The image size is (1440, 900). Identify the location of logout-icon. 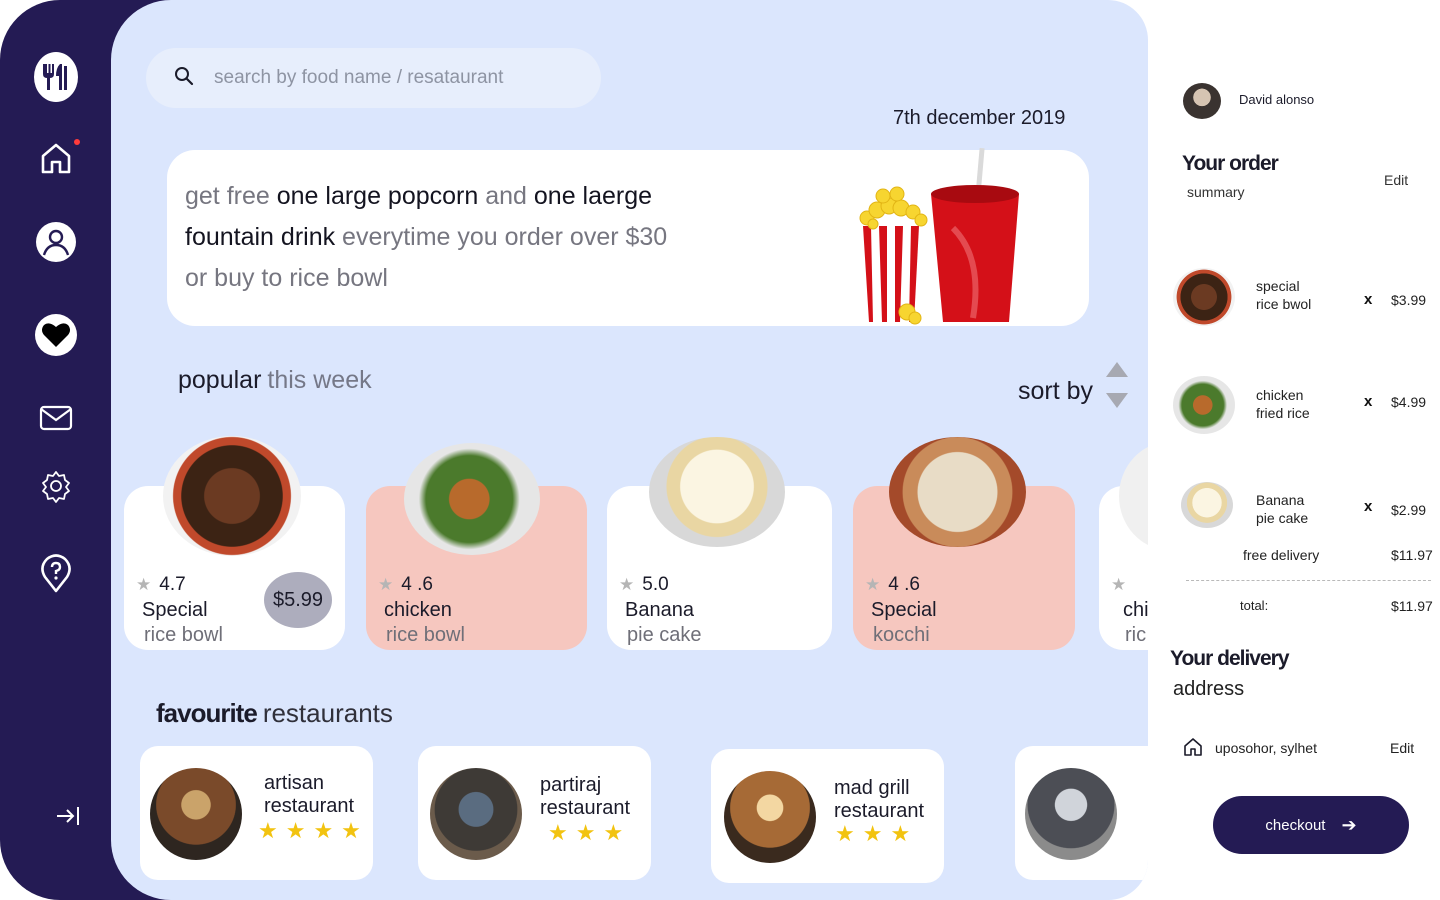
(68, 816).